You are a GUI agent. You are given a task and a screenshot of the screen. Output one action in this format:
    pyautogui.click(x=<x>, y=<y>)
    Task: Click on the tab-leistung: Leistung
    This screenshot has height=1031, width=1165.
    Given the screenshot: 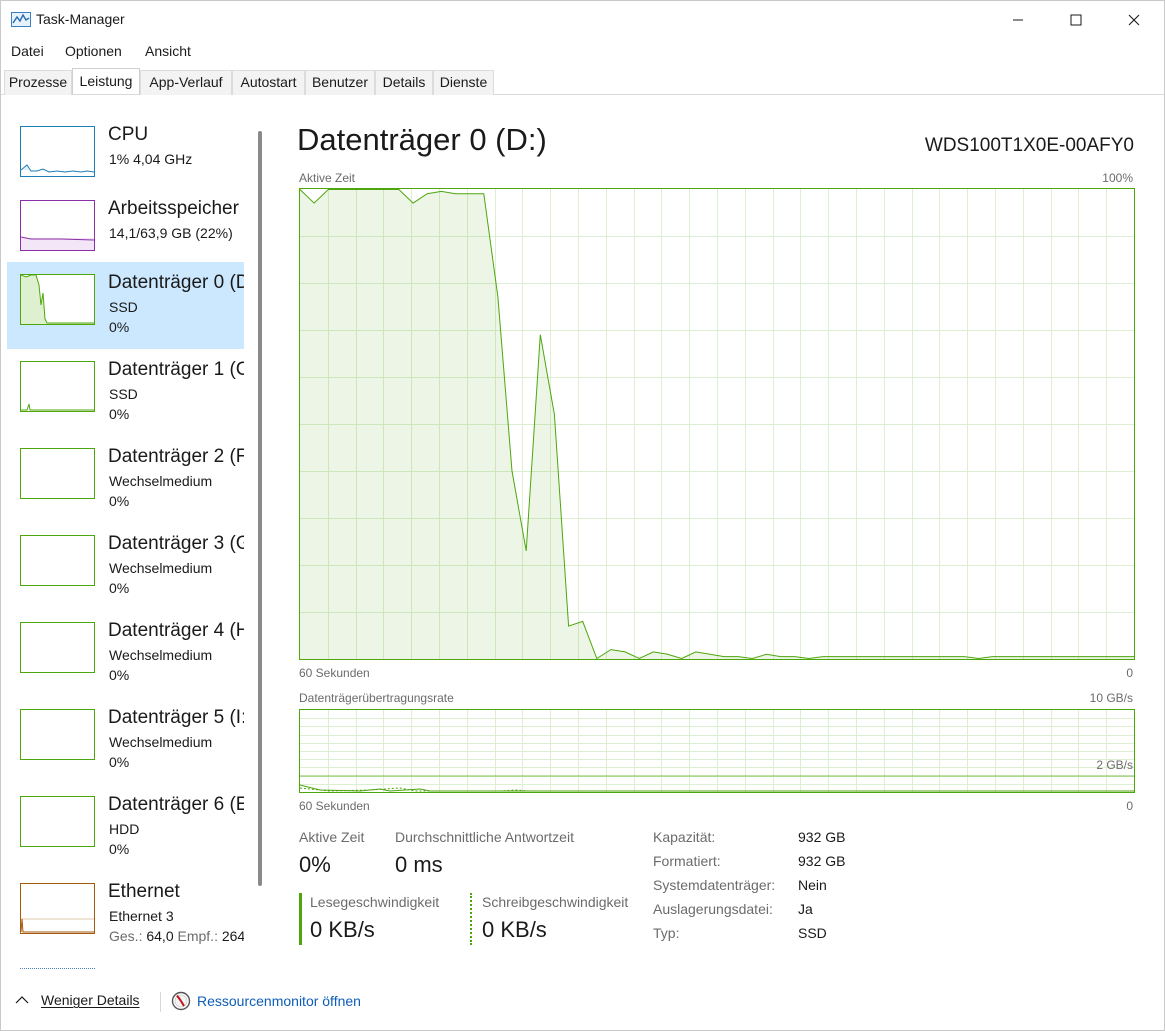 What is the action you would take?
    pyautogui.click(x=106, y=81)
    